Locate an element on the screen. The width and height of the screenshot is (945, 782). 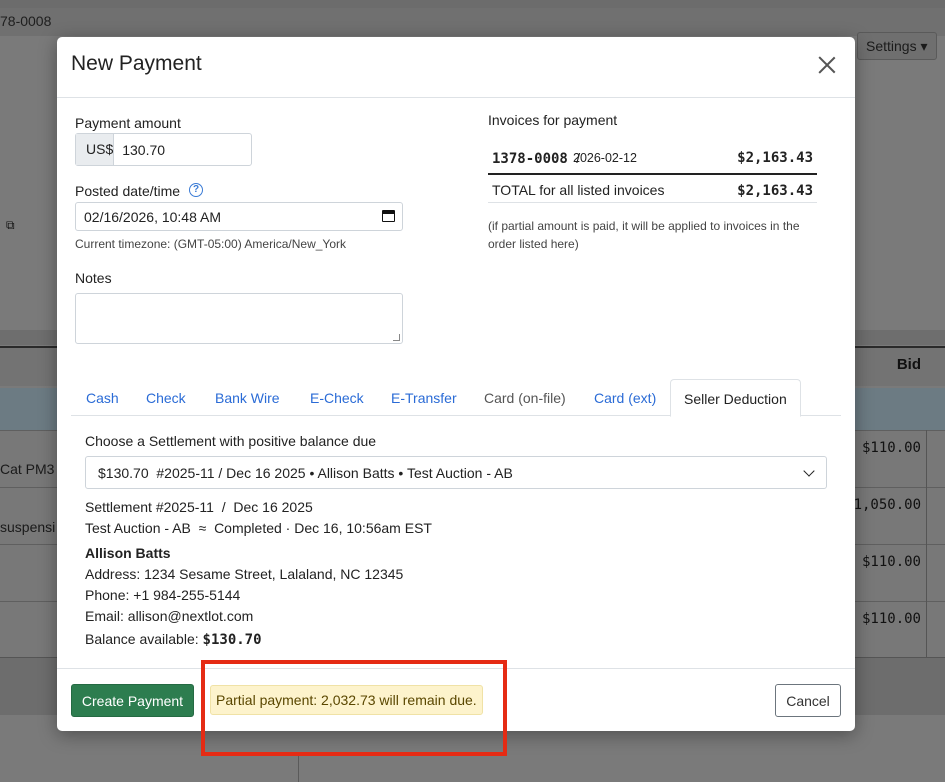
resize-grip-icon is located at coordinates (396, 337).